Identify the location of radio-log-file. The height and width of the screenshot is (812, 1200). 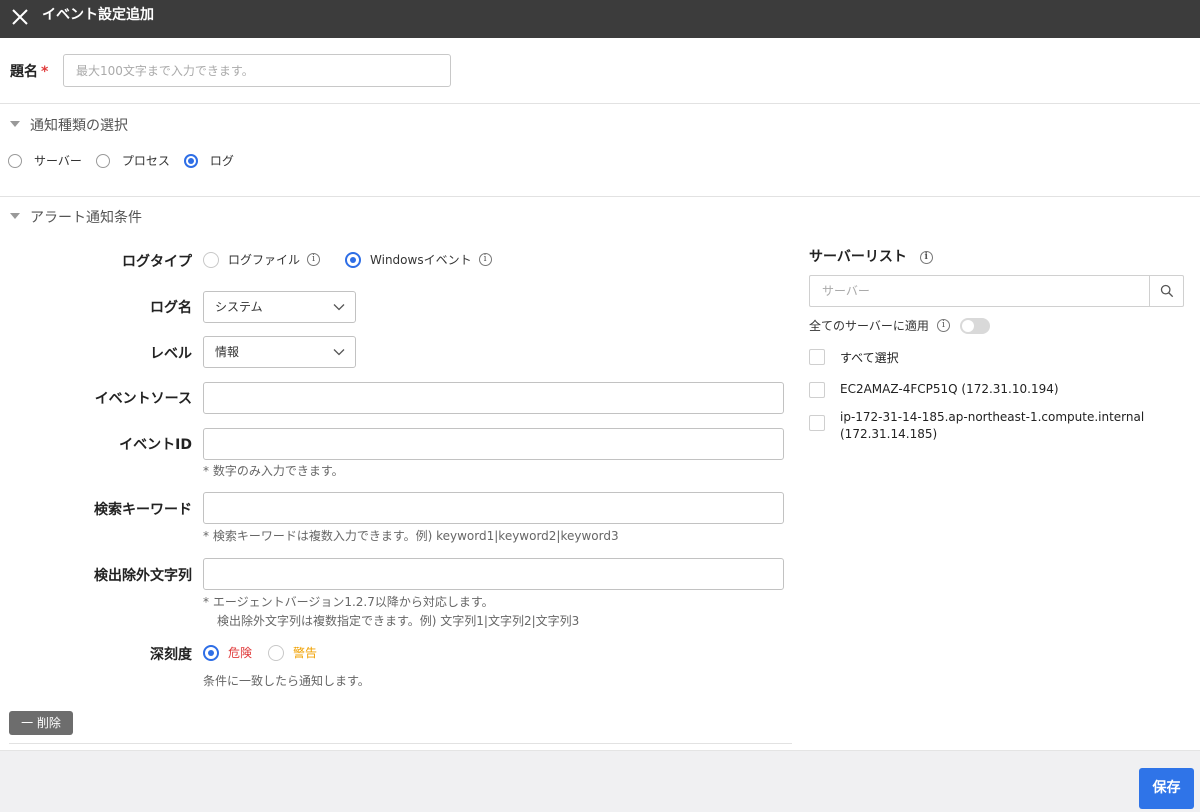
(211, 259).